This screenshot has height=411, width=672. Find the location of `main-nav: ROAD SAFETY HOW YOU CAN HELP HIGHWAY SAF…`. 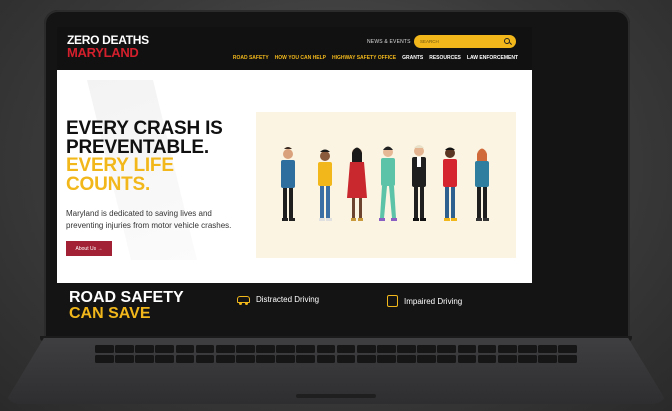

main-nav: ROAD SAFETY HOW YOU CAN HELP HIGHWAY SAF… is located at coordinates (375, 58).